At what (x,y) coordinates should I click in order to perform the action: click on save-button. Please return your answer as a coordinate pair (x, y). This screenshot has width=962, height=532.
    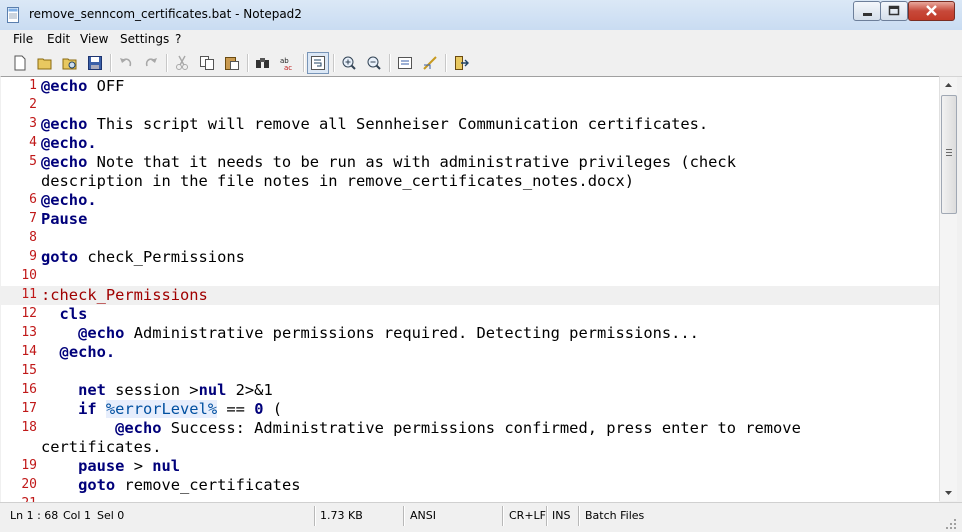
    Looking at the image, I should click on (95, 63).